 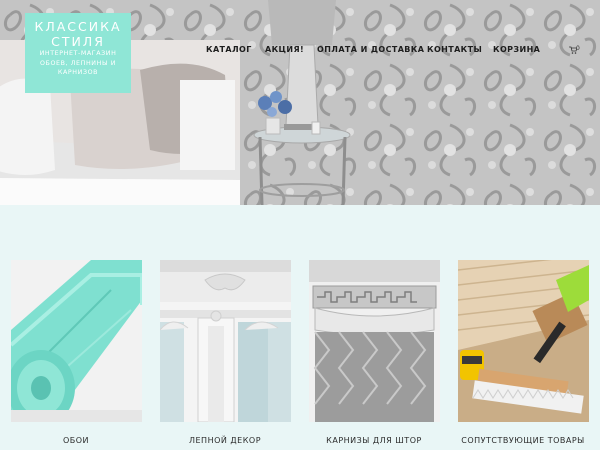 I want to click on logo-title-line1: КЛАССИКА, so click(x=78, y=26).